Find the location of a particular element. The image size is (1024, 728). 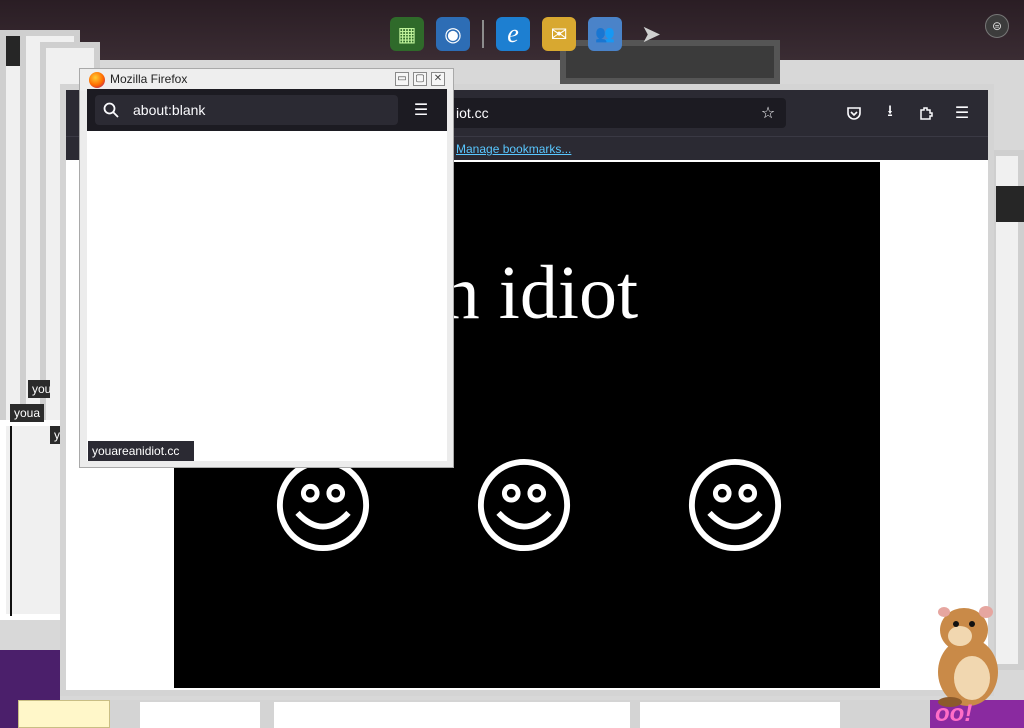

firefox-logo-icon is located at coordinates (97, 80).